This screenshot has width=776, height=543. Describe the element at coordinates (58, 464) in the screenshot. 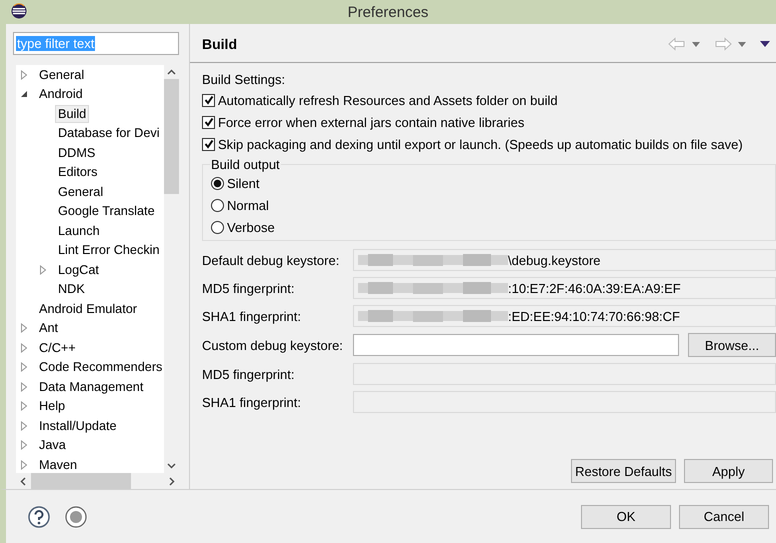

I see `tree-item: Maven` at that location.